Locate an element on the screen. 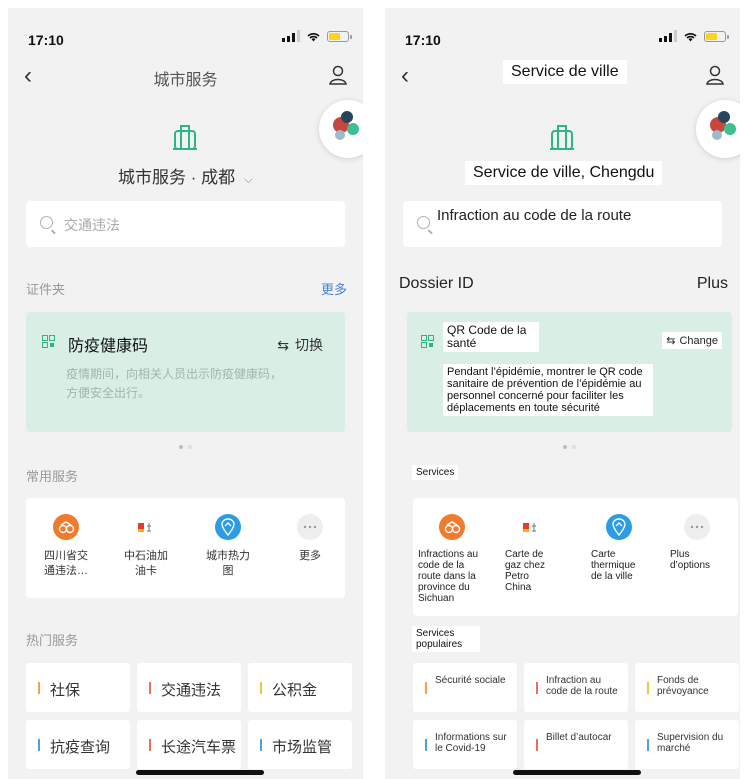 This screenshot has height=779, width=744. hot-service-social-security: 社保 is located at coordinates (78, 687).